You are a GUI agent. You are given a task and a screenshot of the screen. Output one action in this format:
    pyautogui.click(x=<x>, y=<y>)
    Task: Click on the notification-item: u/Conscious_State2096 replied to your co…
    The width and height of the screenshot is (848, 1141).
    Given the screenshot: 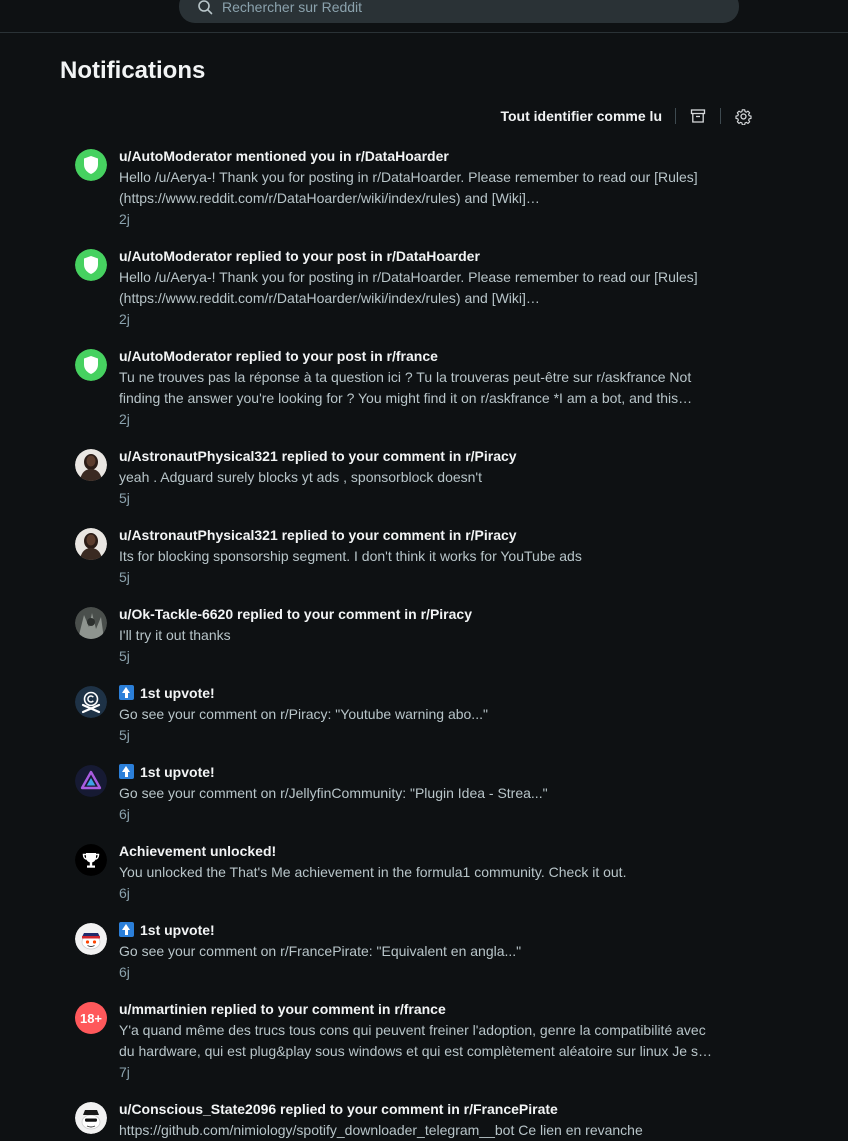 What is the action you would take?
    pyautogui.click(x=425, y=1120)
    